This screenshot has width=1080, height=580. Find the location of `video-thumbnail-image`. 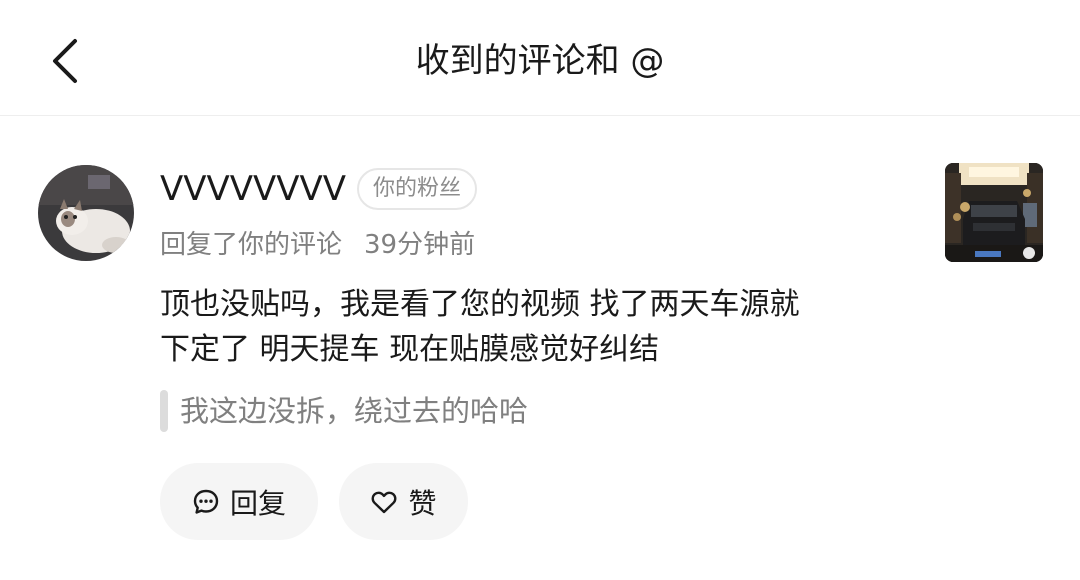

video-thumbnail-image is located at coordinates (994, 212).